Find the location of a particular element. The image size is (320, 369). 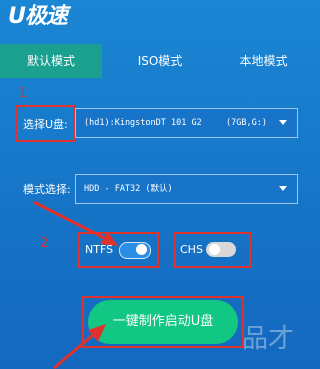

disk-select-value: (hd1):KingstonDT 101 G2 is located at coordinates (143, 123).